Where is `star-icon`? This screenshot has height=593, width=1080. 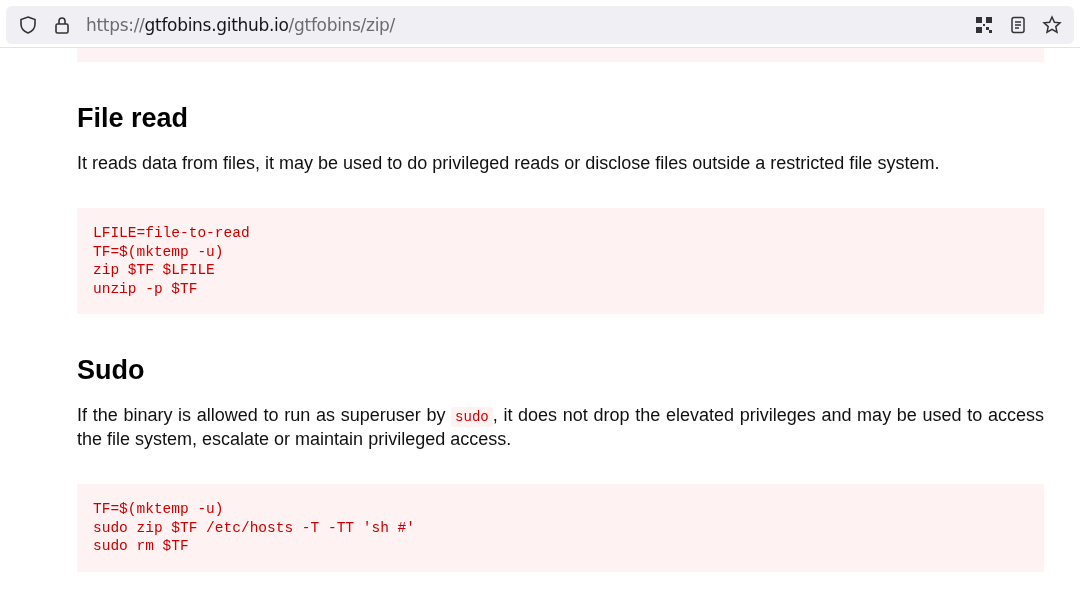
star-icon is located at coordinates (1052, 25).